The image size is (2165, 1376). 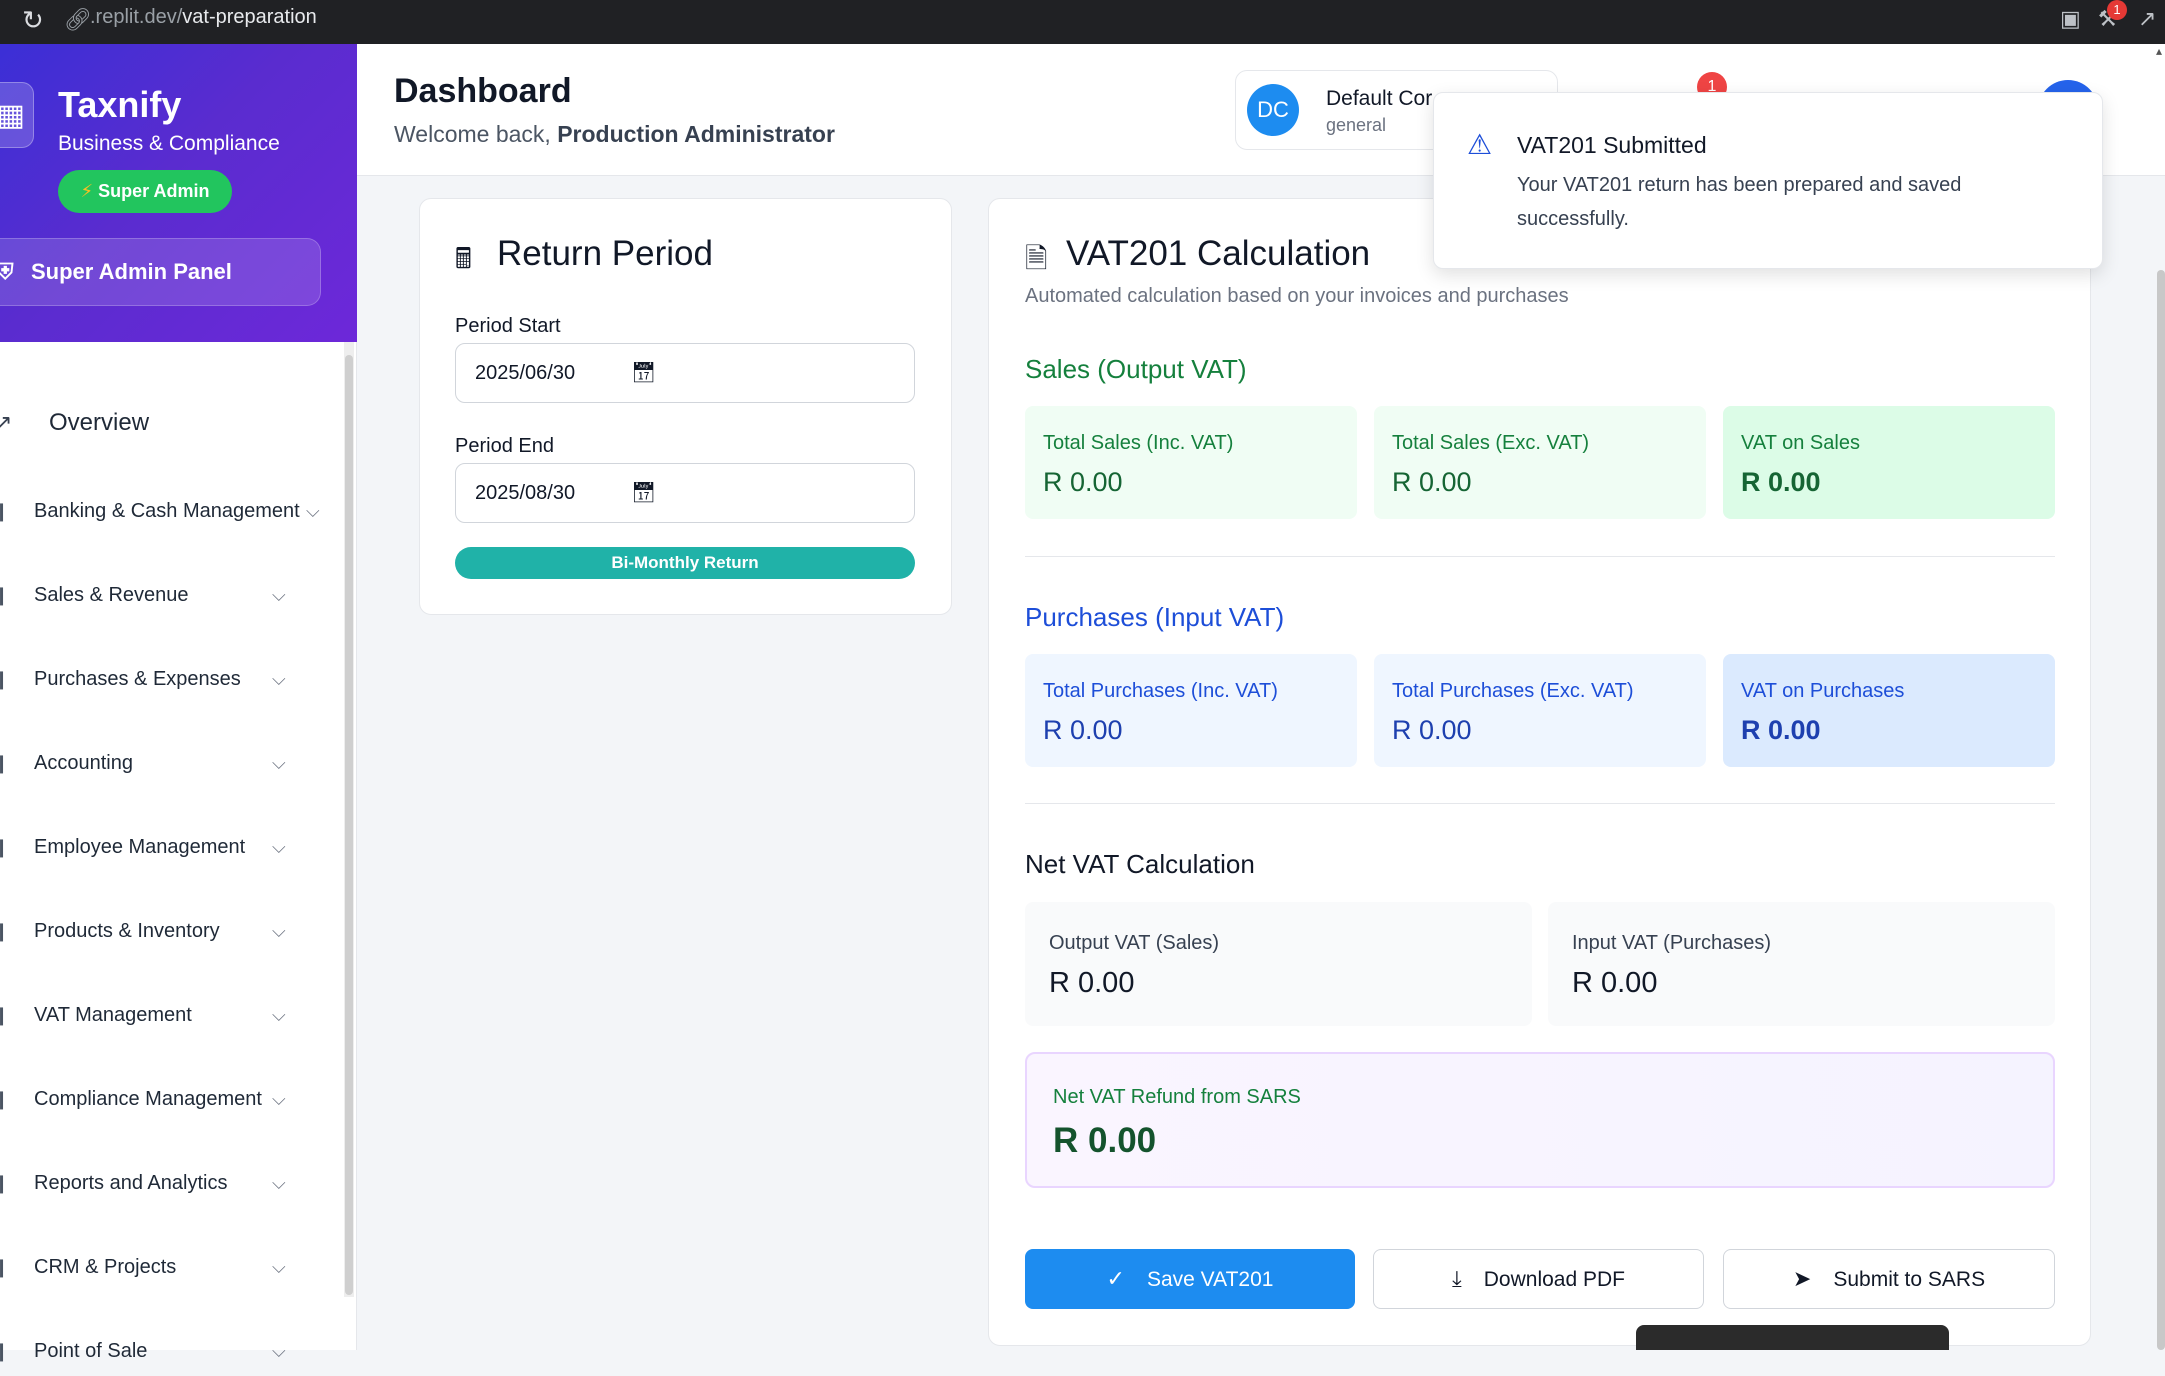 What do you see at coordinates (91, 1351) in the screenshot?
I see `sidebar-item-label: Point of Sale` at bounding box center [91, 1351].